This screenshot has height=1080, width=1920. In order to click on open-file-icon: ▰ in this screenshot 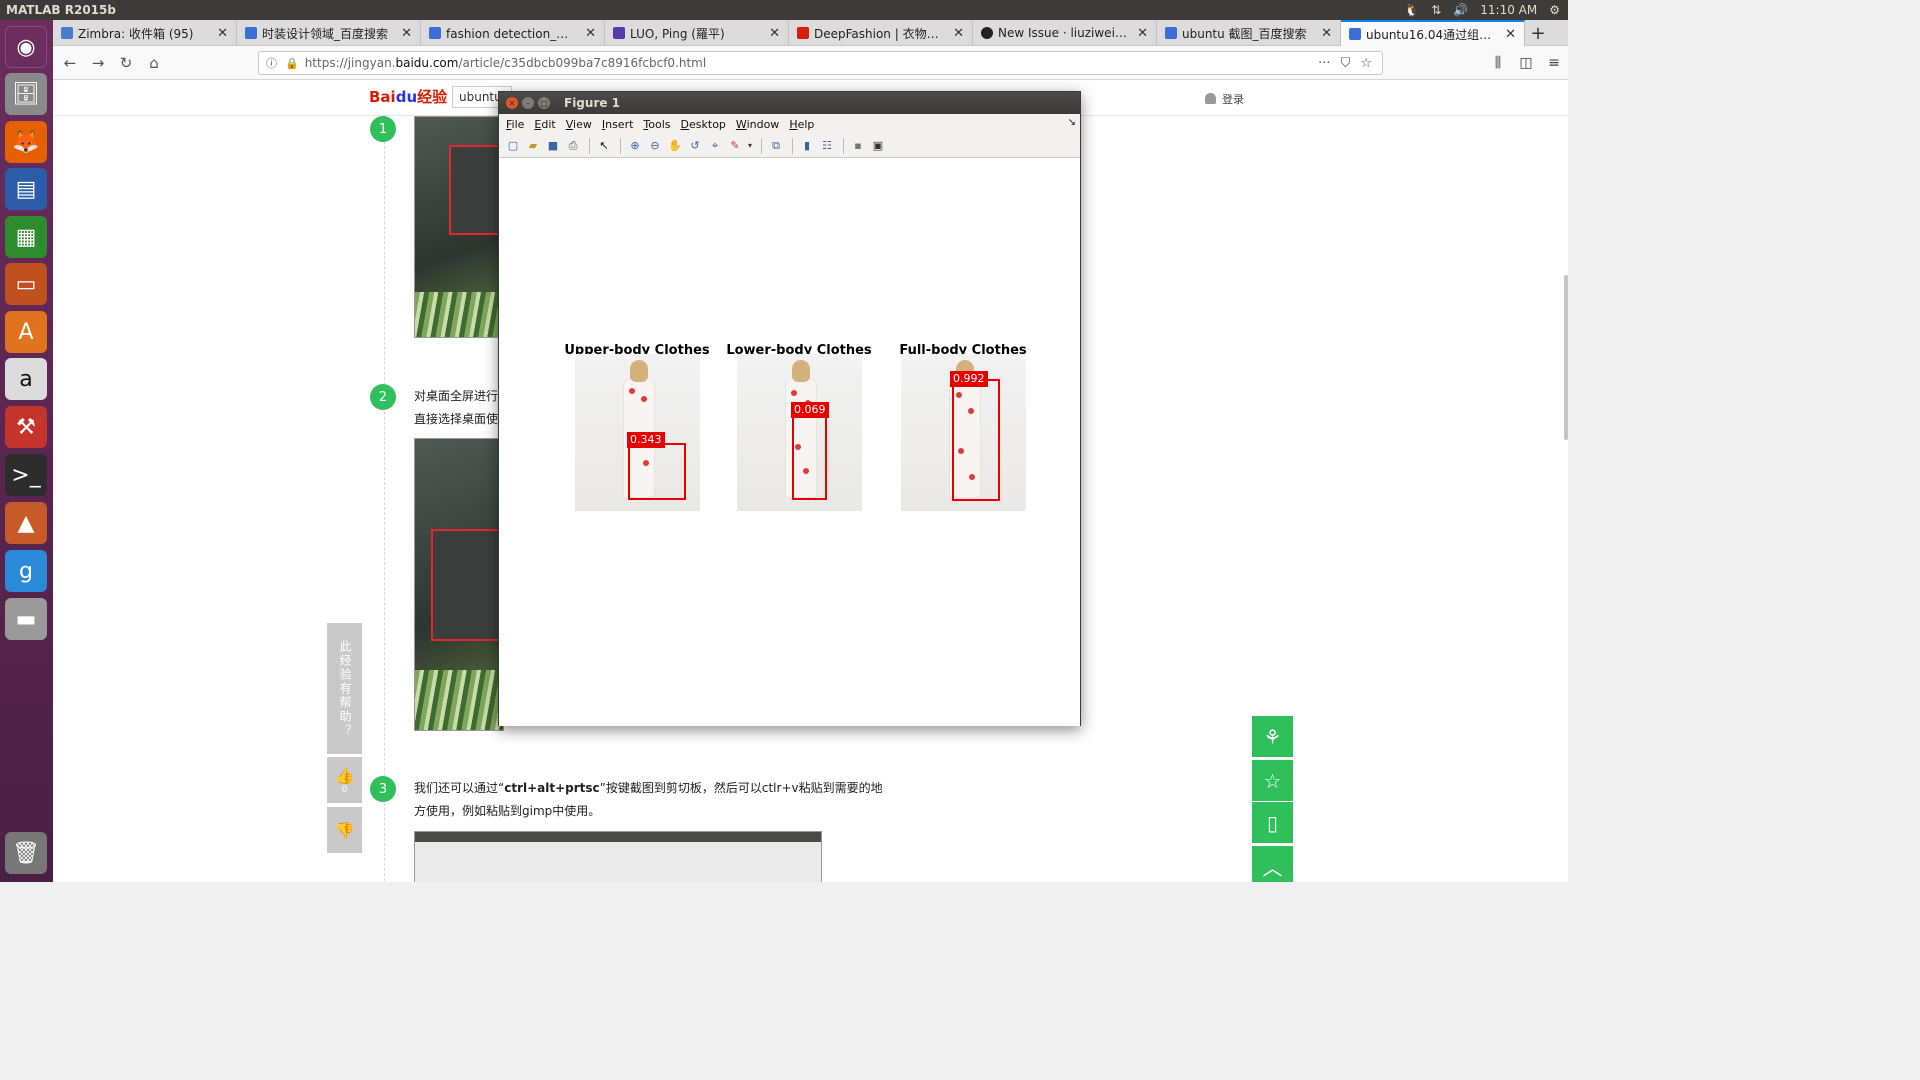, I will do `click(533, 146)`.